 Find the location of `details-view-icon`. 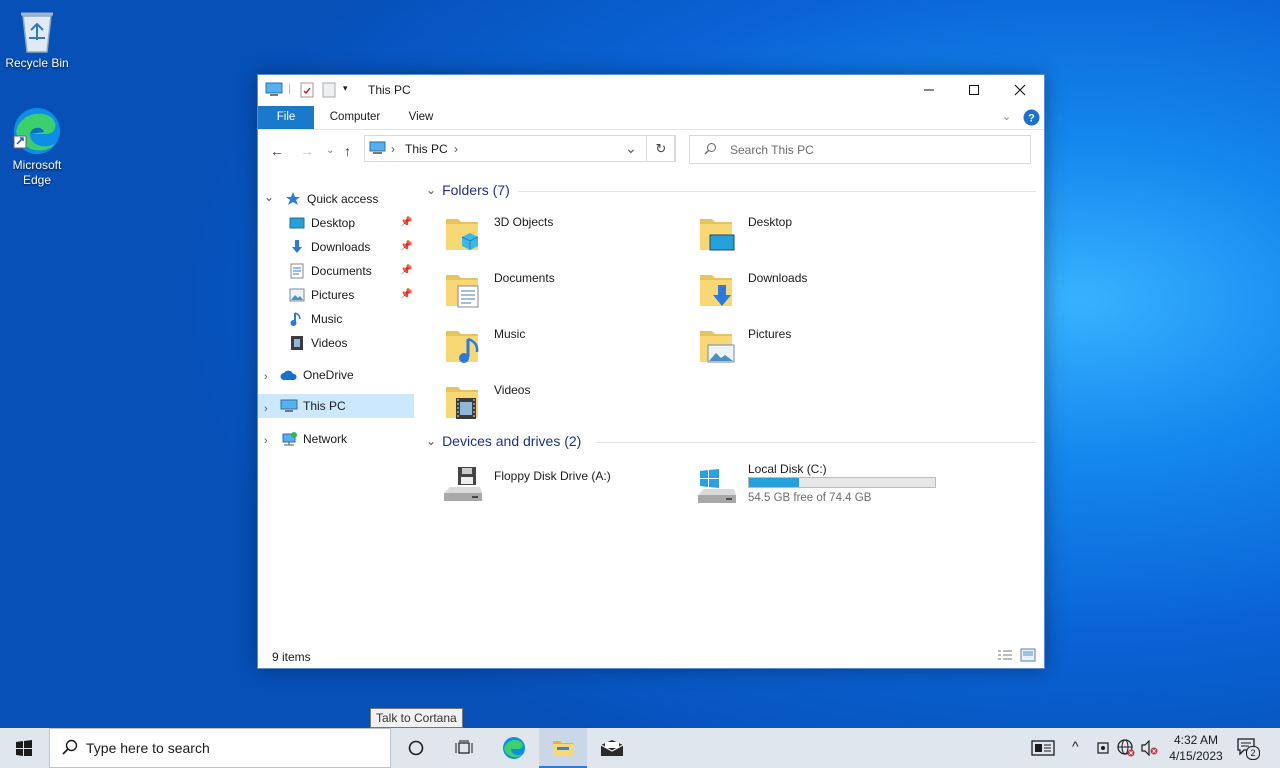

details-view-icon is located at coordinates (1005, 657).